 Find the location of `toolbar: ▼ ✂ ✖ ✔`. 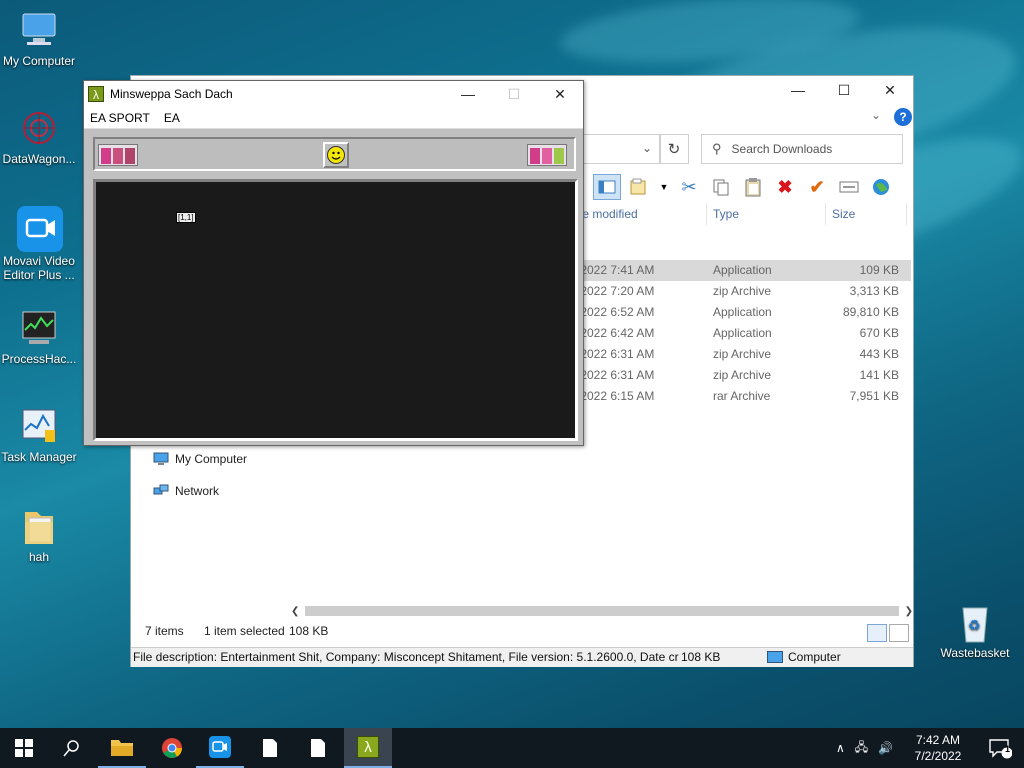

toolbar: ▼ ✂ ✖ ✔ is located at coordinates (744, 187).